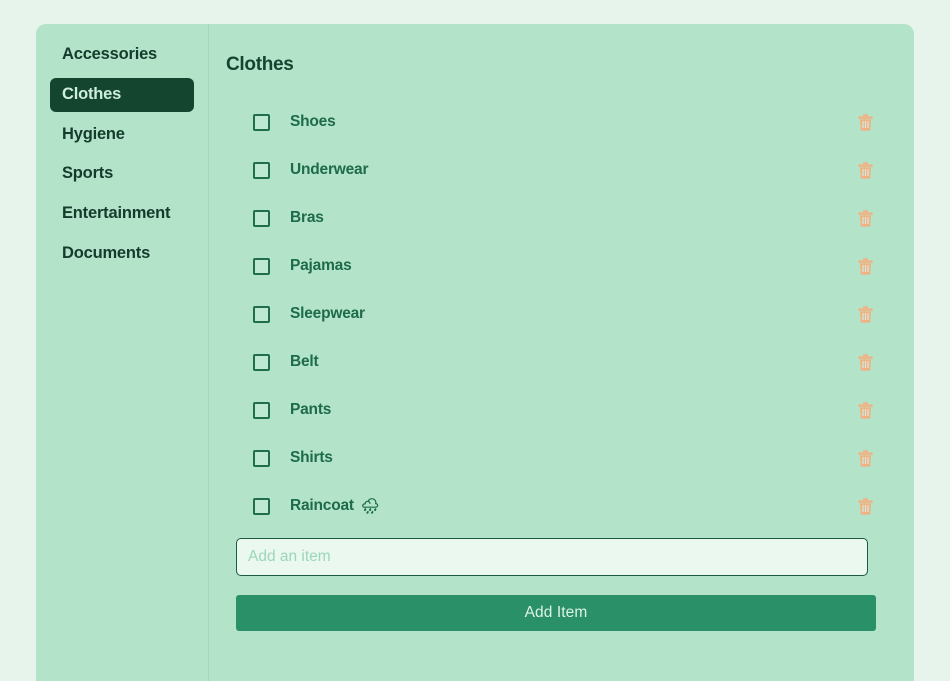  I want to click on item-label: Pants, so click(310, 410).